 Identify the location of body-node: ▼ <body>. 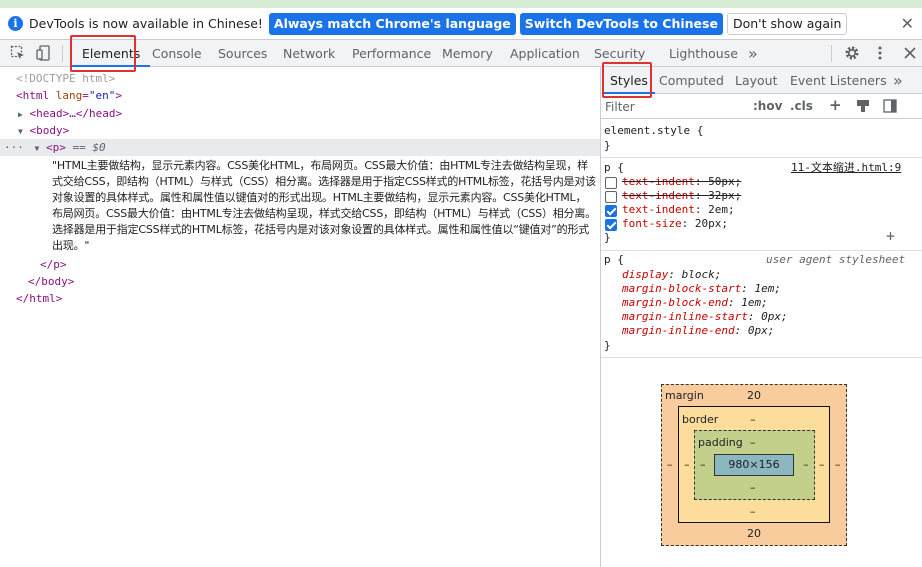
(43, 130).